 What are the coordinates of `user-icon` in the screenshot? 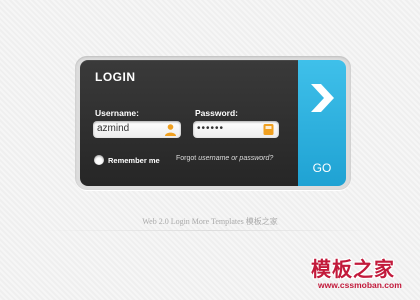 It's located at (170, 130).